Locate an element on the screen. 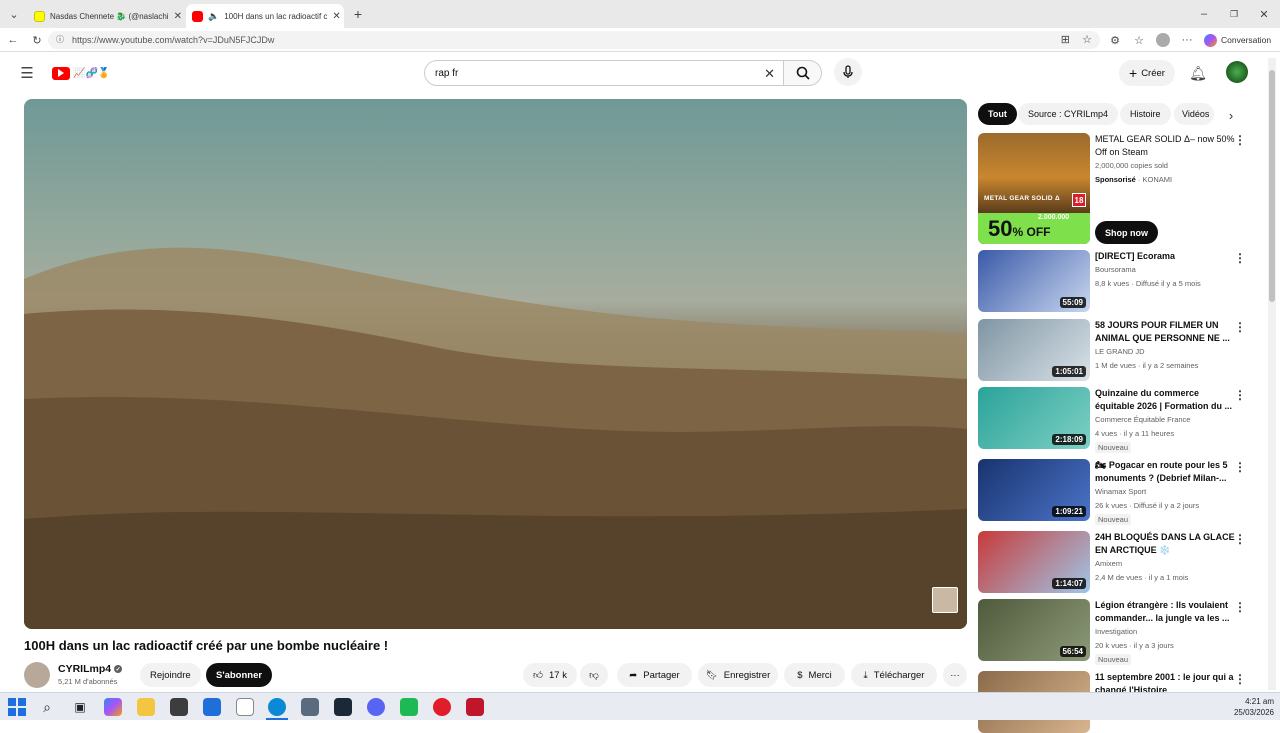 This screenshot has width=1280, height=733. minimize-icon: – is located at coordinates (1204, 14).